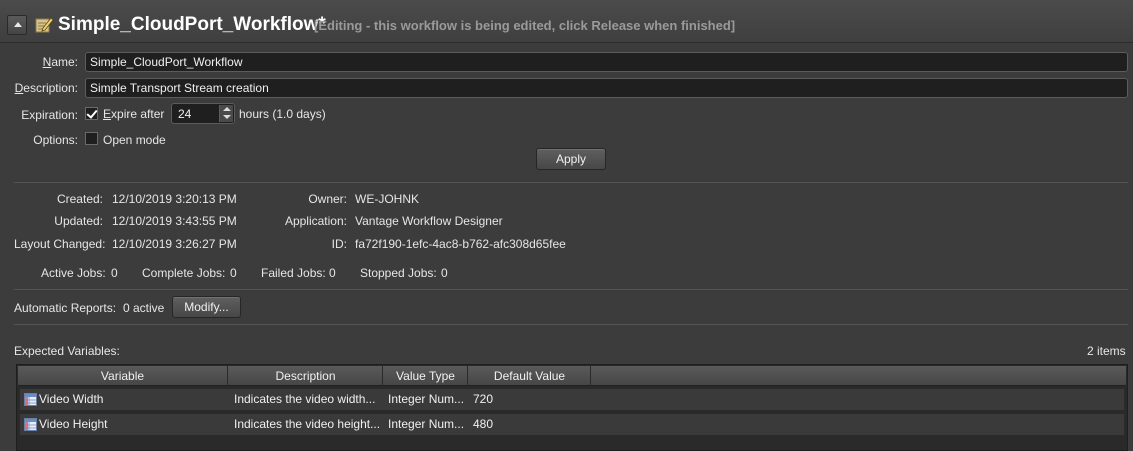 The image size is (1133, 451). Describe the element at coordinates (49, 115) in the screenshot. I see `expiration-label: Expiration:` at that location.